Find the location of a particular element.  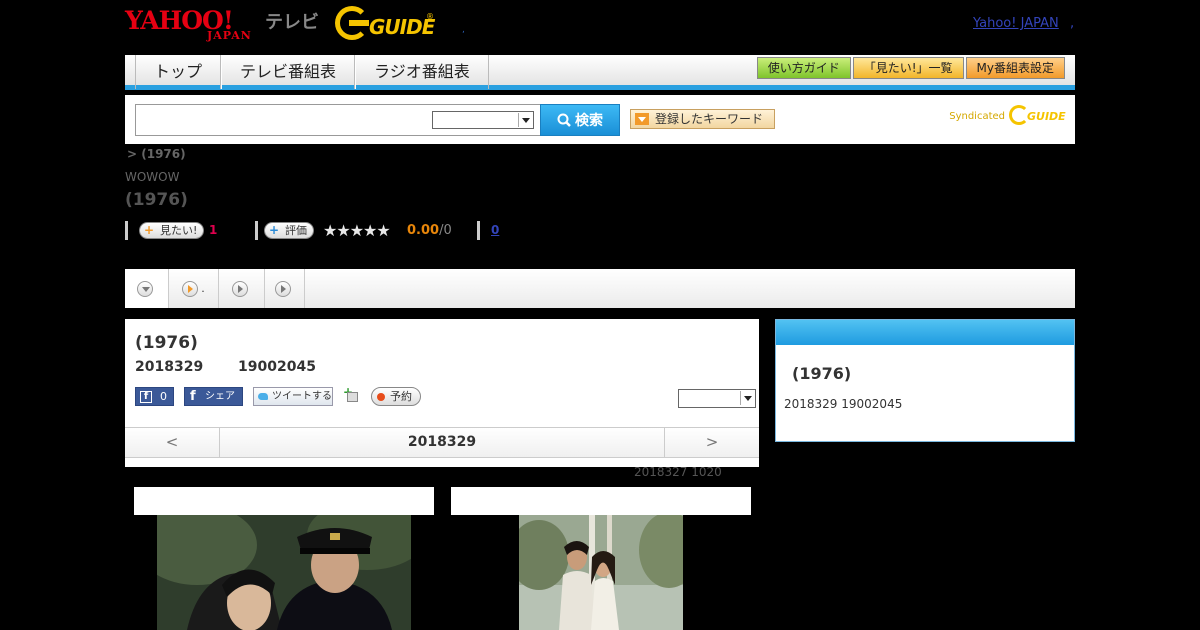

rating-row: + 見たい! 1 + 評価 ★★★★★ 0.00/0 0 is located at coordinates (425, 231).